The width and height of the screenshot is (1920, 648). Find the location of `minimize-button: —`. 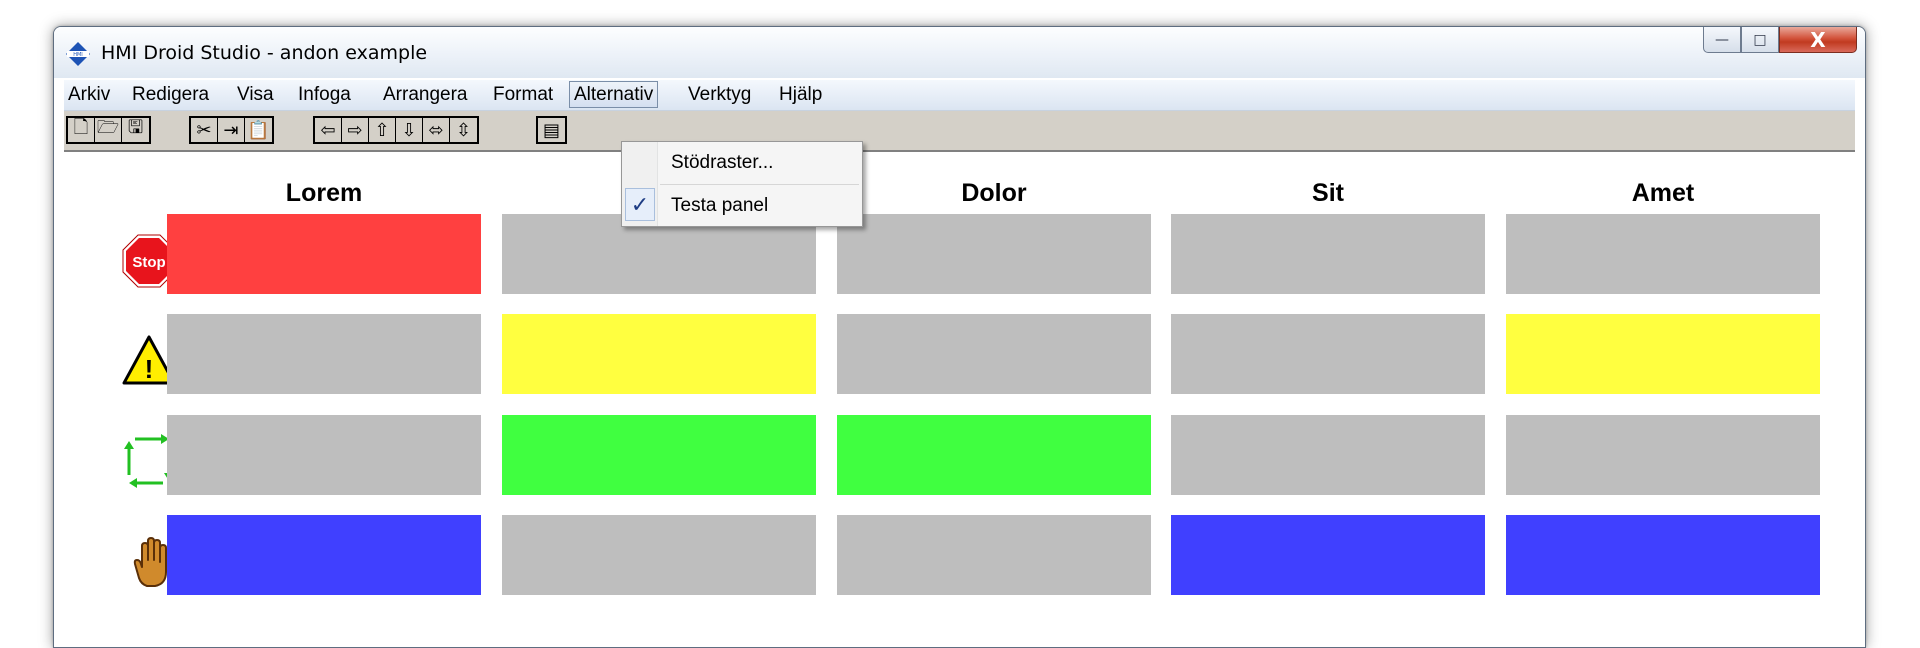

minimize-button: — is located at coordinates (1722, 40).